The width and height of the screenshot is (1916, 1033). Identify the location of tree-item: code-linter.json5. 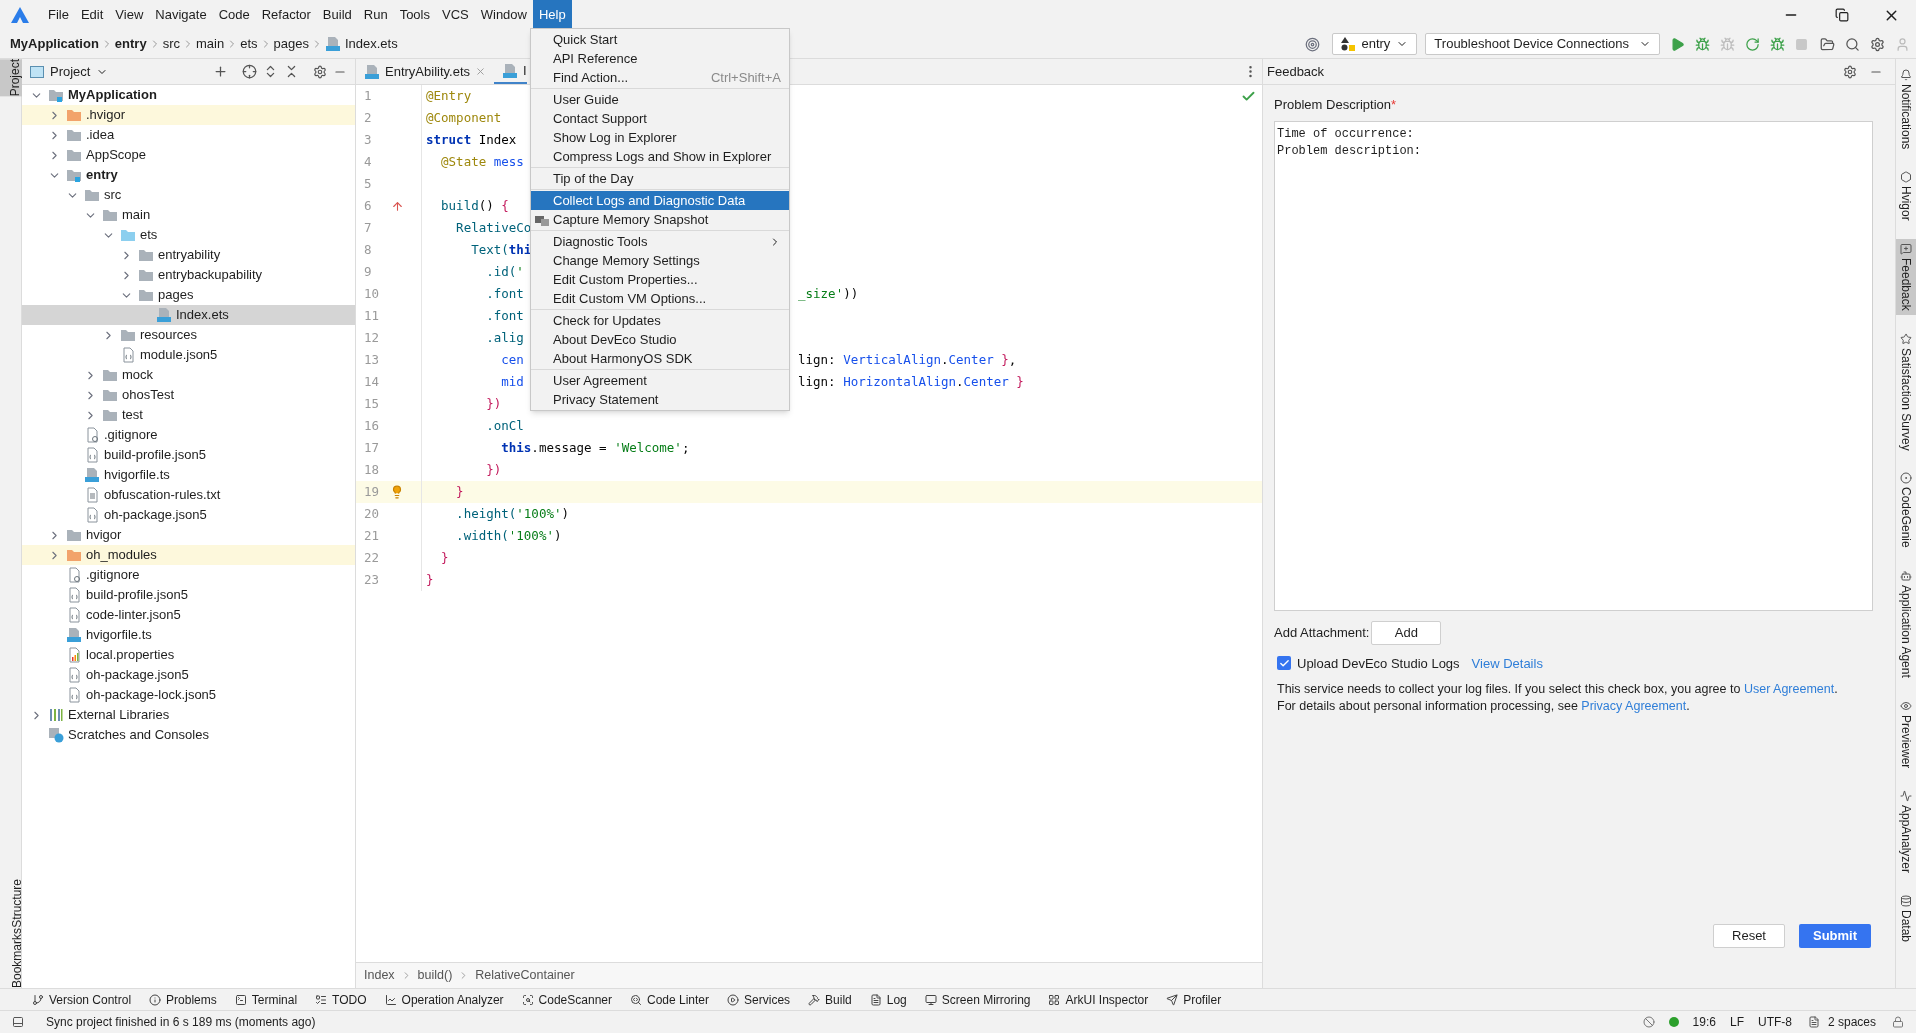
(188, 615).